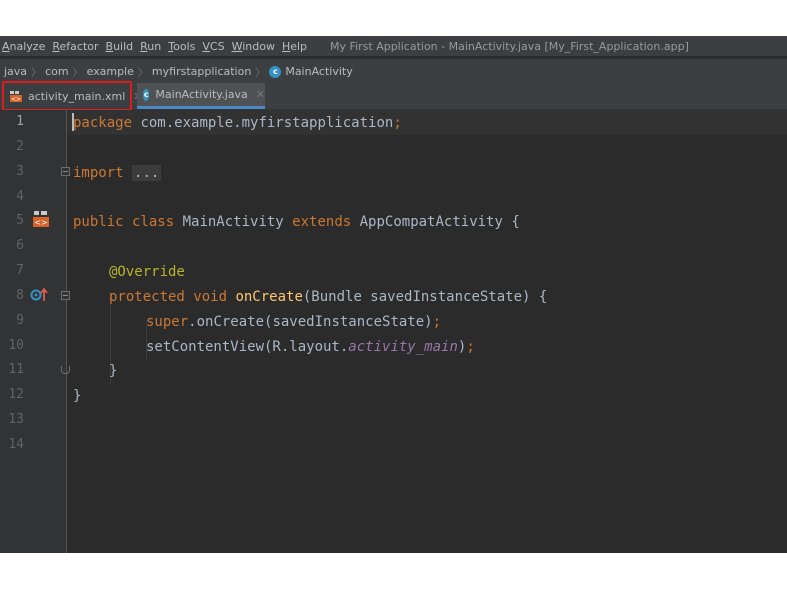 The image size is (787, 590). I want to click on code-line-14: }, so click(77, 396).